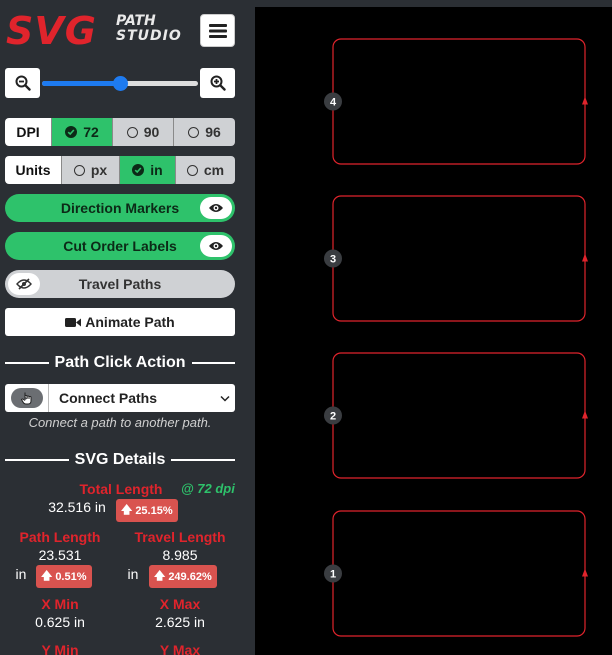 Image resolution: width=612 pixels, height=655 pixels. Describe the element at coordinates (214, 170) in the screenshot. I see `units-option-label: cm` at that location.